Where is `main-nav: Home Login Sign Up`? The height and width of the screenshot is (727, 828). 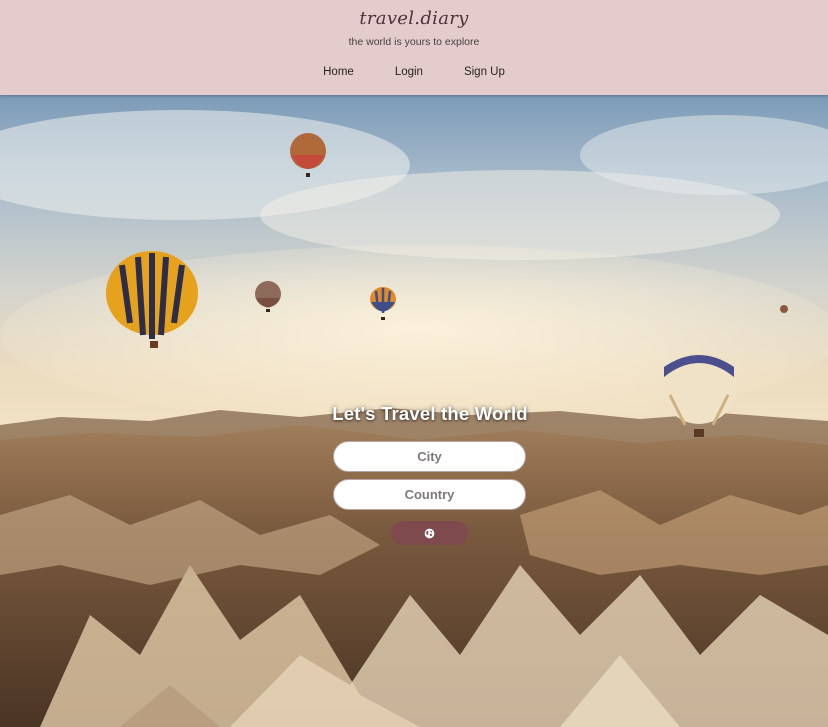
main-nav: Home Login Sign Up is located at coordinates (414, 72).